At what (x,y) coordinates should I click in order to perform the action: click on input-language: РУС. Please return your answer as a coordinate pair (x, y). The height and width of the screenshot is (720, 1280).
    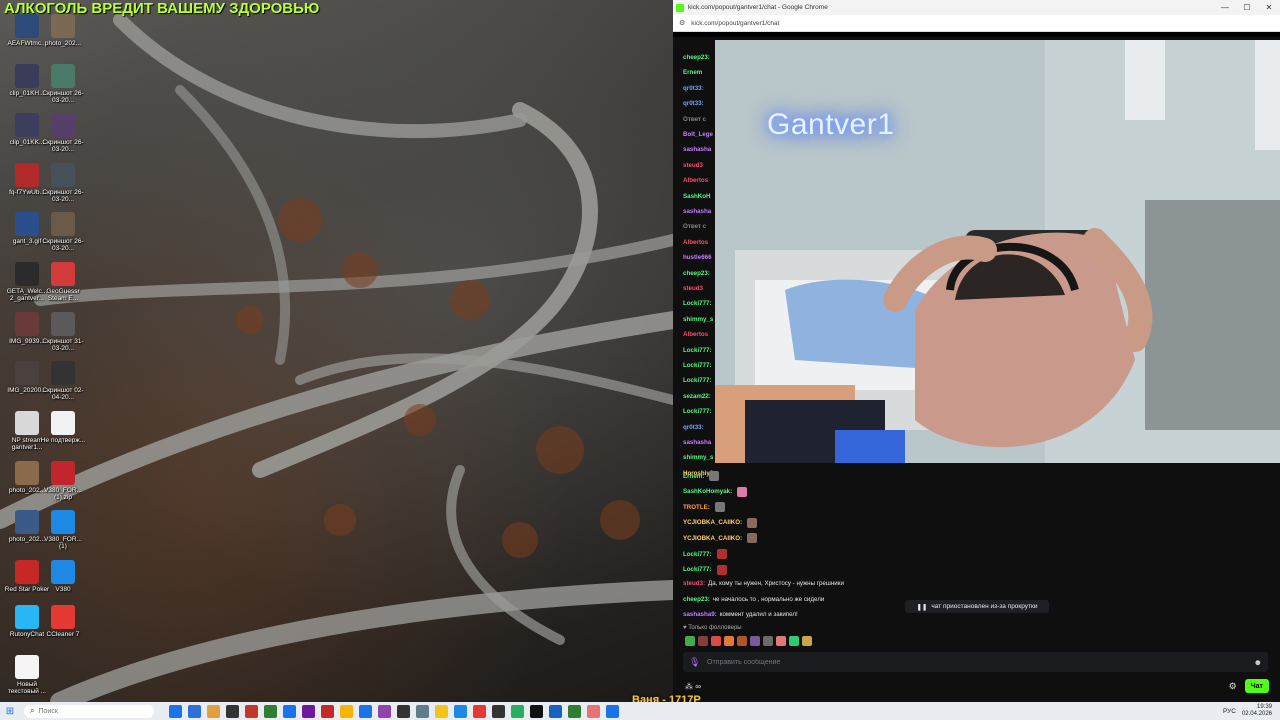
    Looking at the image, I should click on (1229, 711).